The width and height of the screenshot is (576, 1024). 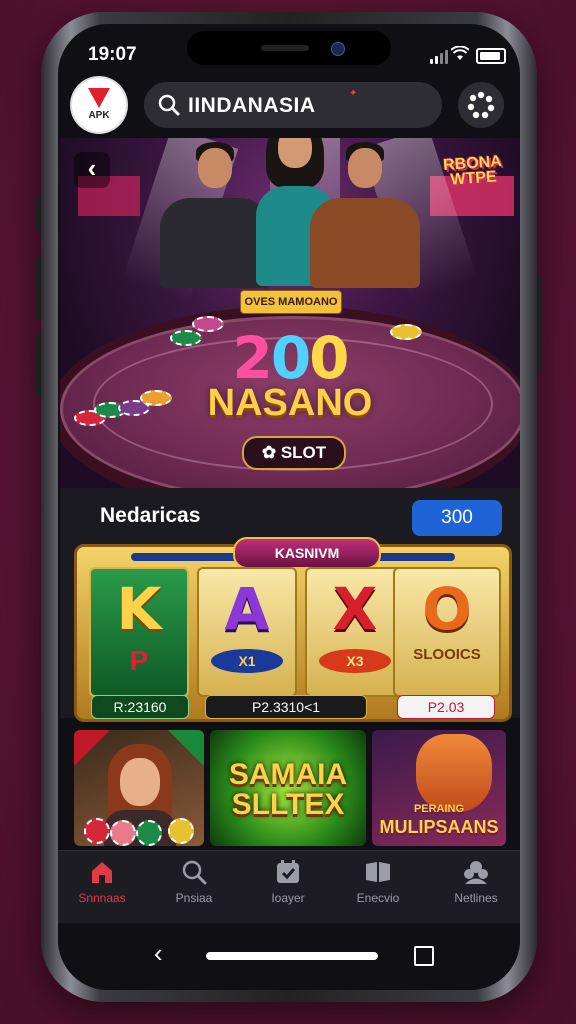 I want to click on system-back-icon: ‹, so click(x=158, y=953).